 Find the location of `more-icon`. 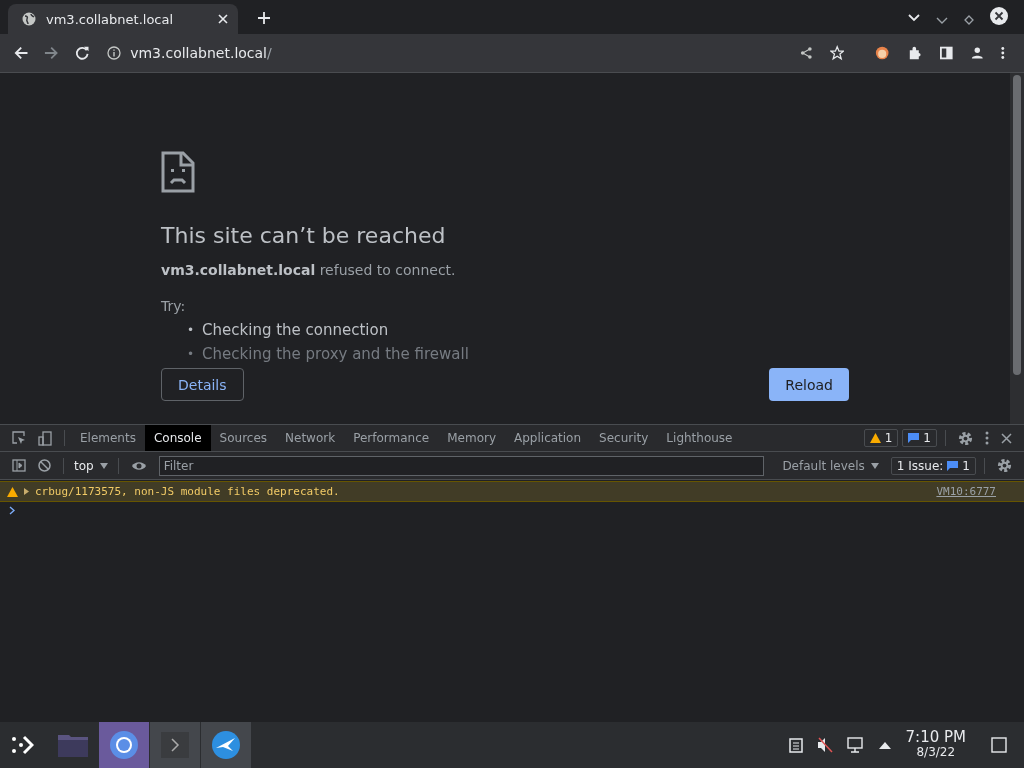

more-icon is located at coordinates (987, 438).